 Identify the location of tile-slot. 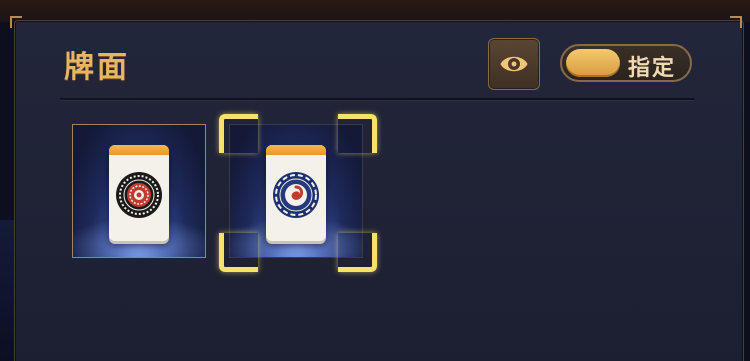
(139, 191).